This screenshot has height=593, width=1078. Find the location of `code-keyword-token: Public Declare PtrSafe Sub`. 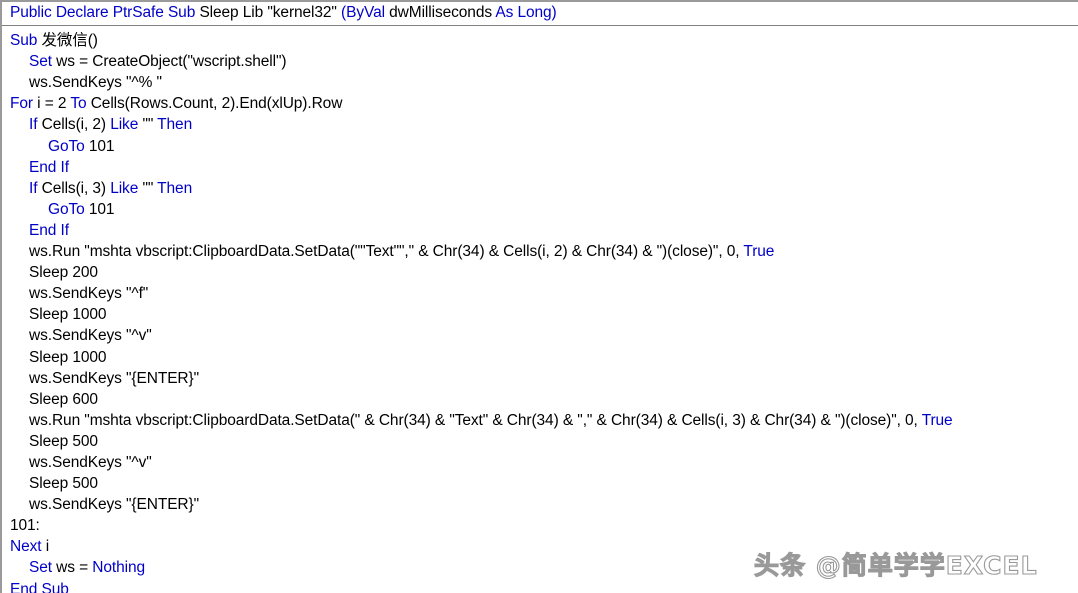

code-keyword-token: Public Declare PtrSafe Sub is located at coordinates (105, 12).